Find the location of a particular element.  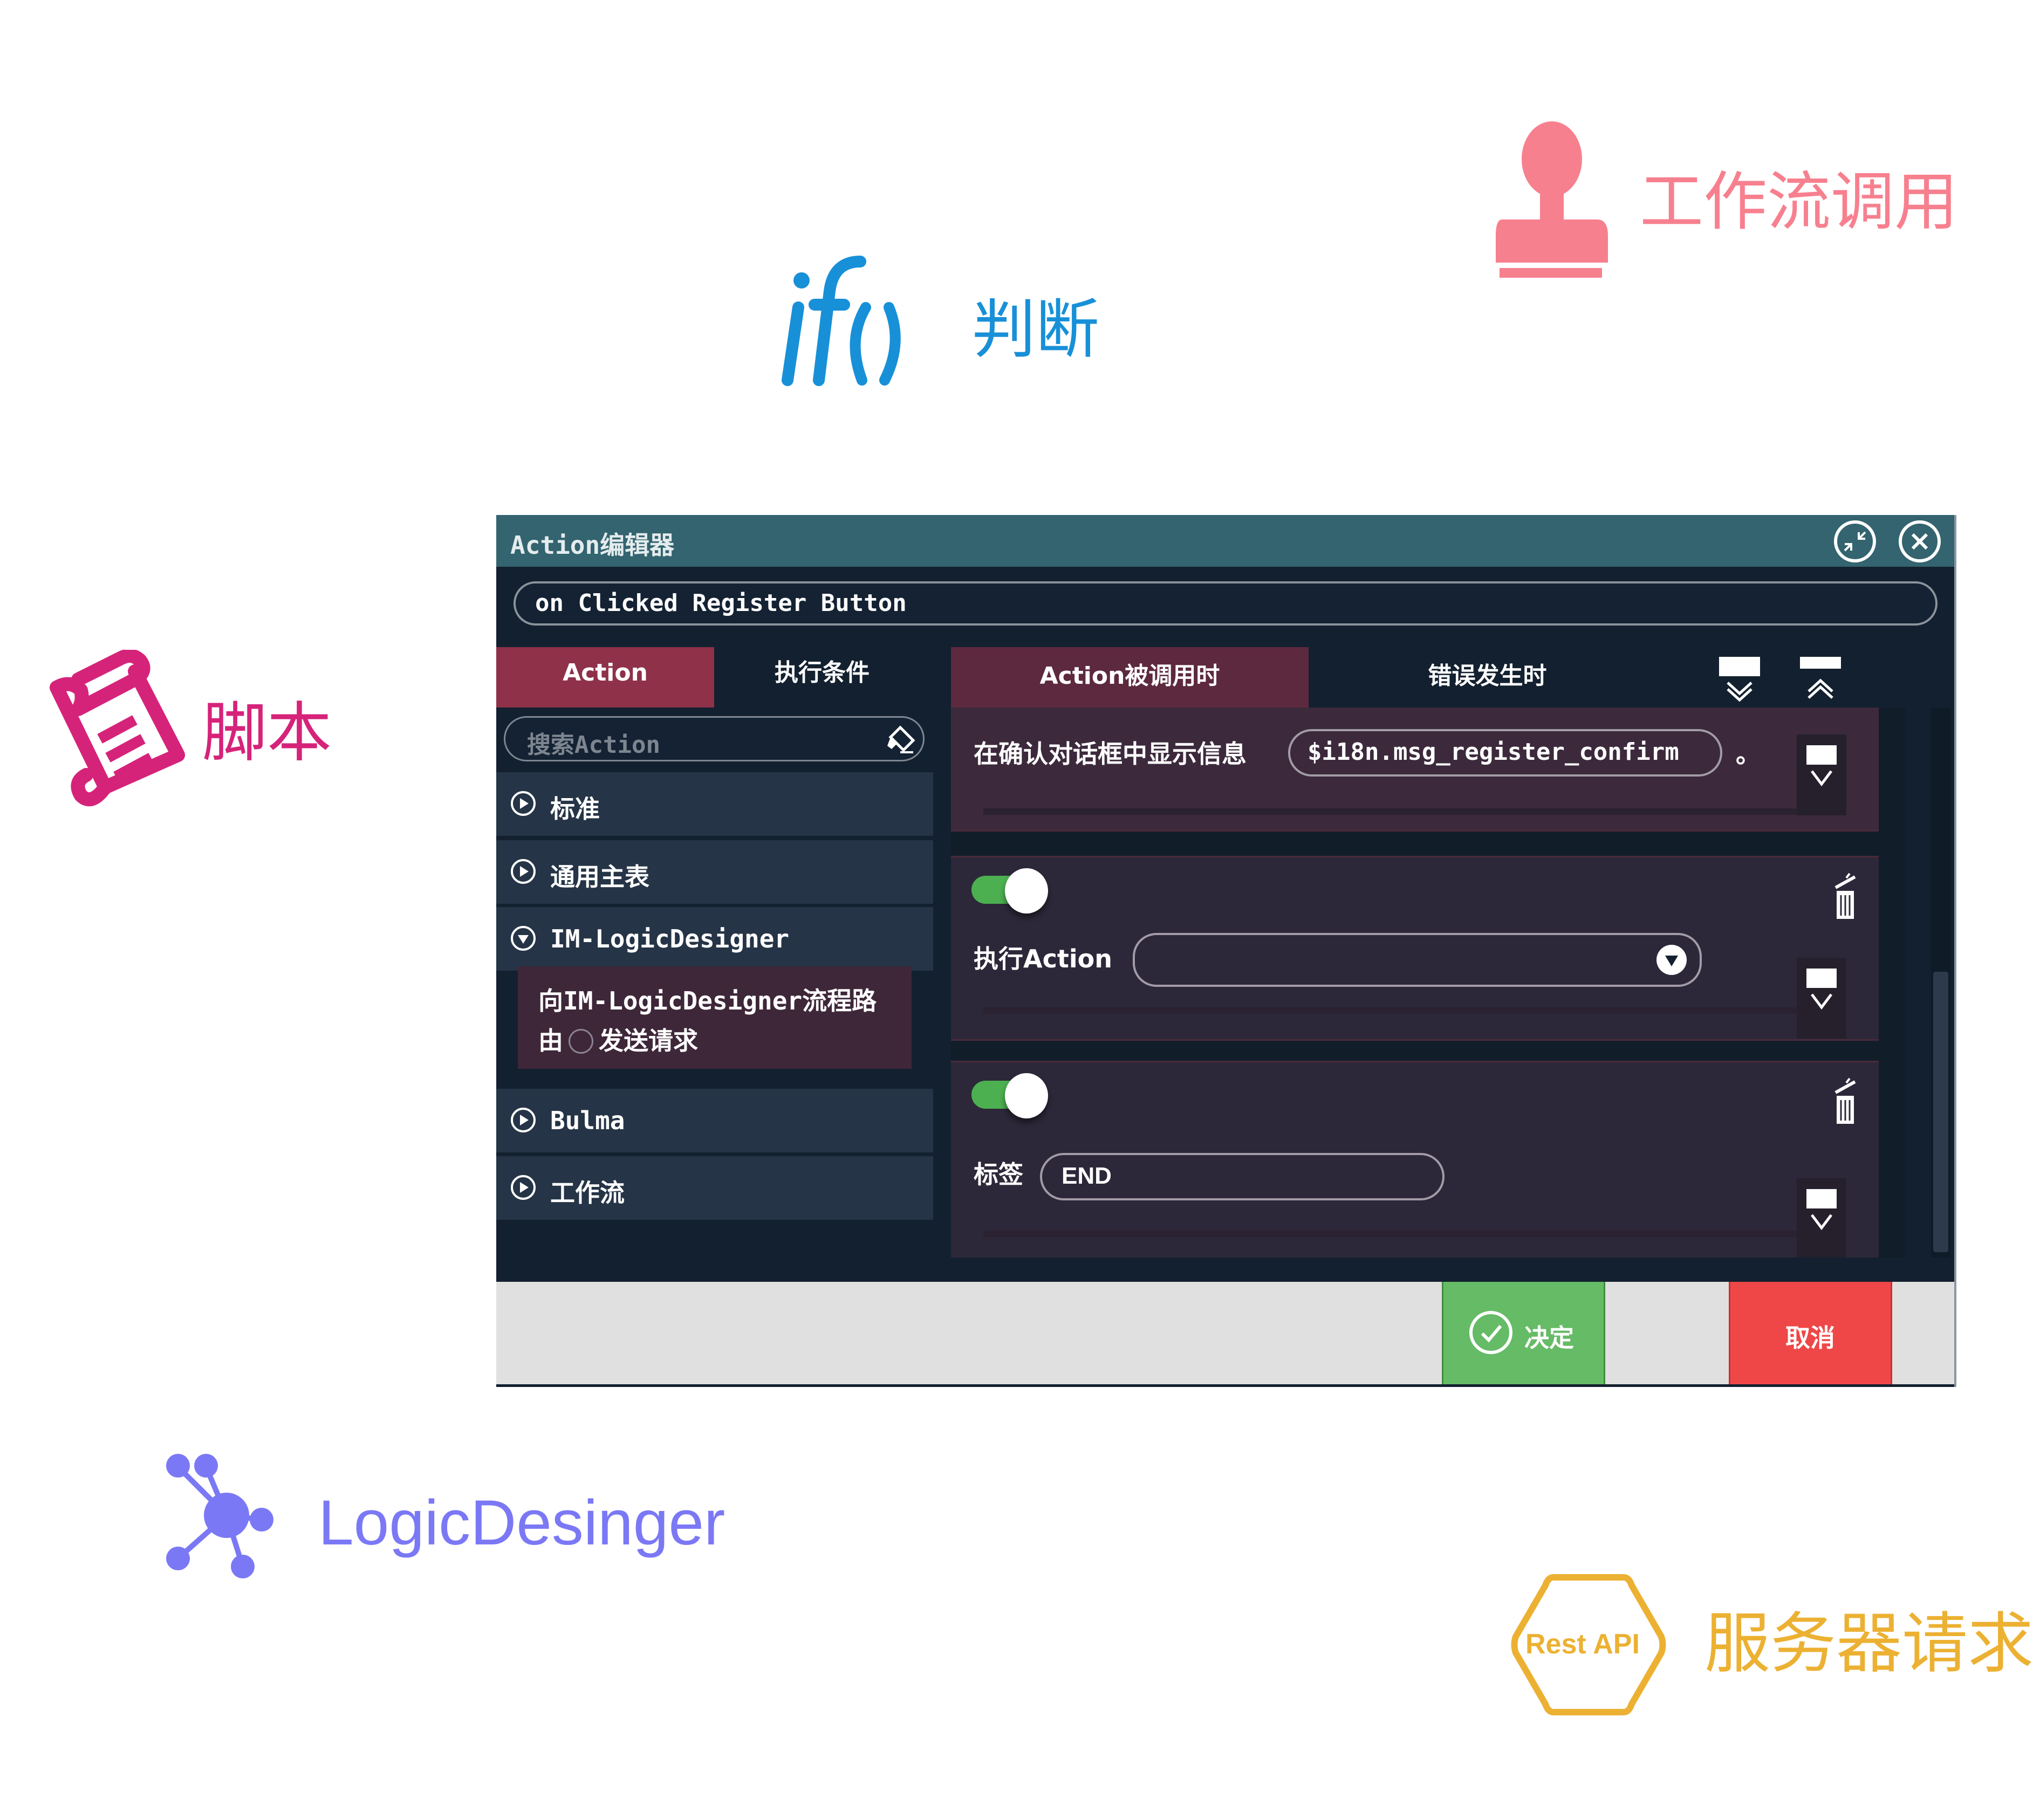

event-name-field: on Clicked Register Button is located at coordinates (1226, 603).